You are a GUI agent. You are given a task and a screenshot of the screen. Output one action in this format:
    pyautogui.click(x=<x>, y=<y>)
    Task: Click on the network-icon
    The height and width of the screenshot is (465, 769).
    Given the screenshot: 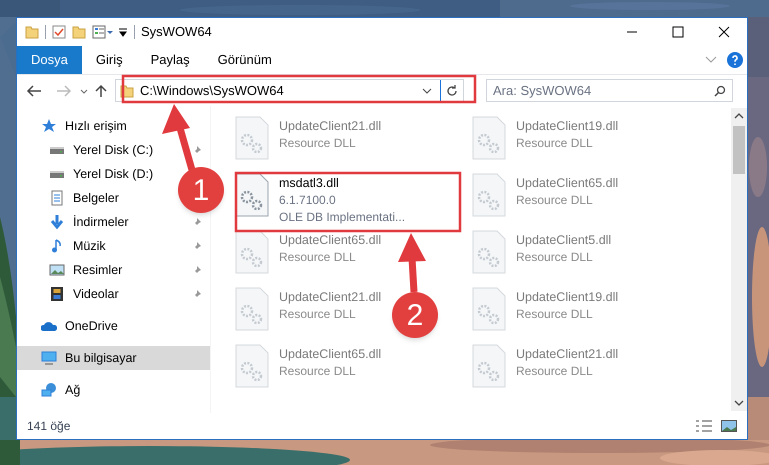 What is the action you would take?
    pyautogui.click(x=49, y=390)
    